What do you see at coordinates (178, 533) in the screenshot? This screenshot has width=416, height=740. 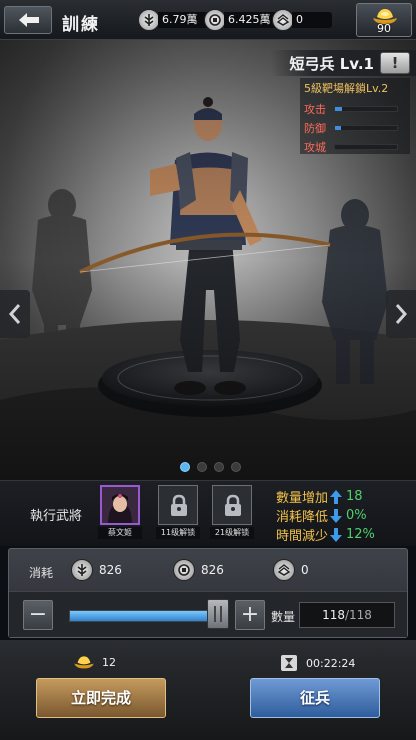 I see `slot-unlock-caption: 11级解锁` at bounding box center [178, 533].